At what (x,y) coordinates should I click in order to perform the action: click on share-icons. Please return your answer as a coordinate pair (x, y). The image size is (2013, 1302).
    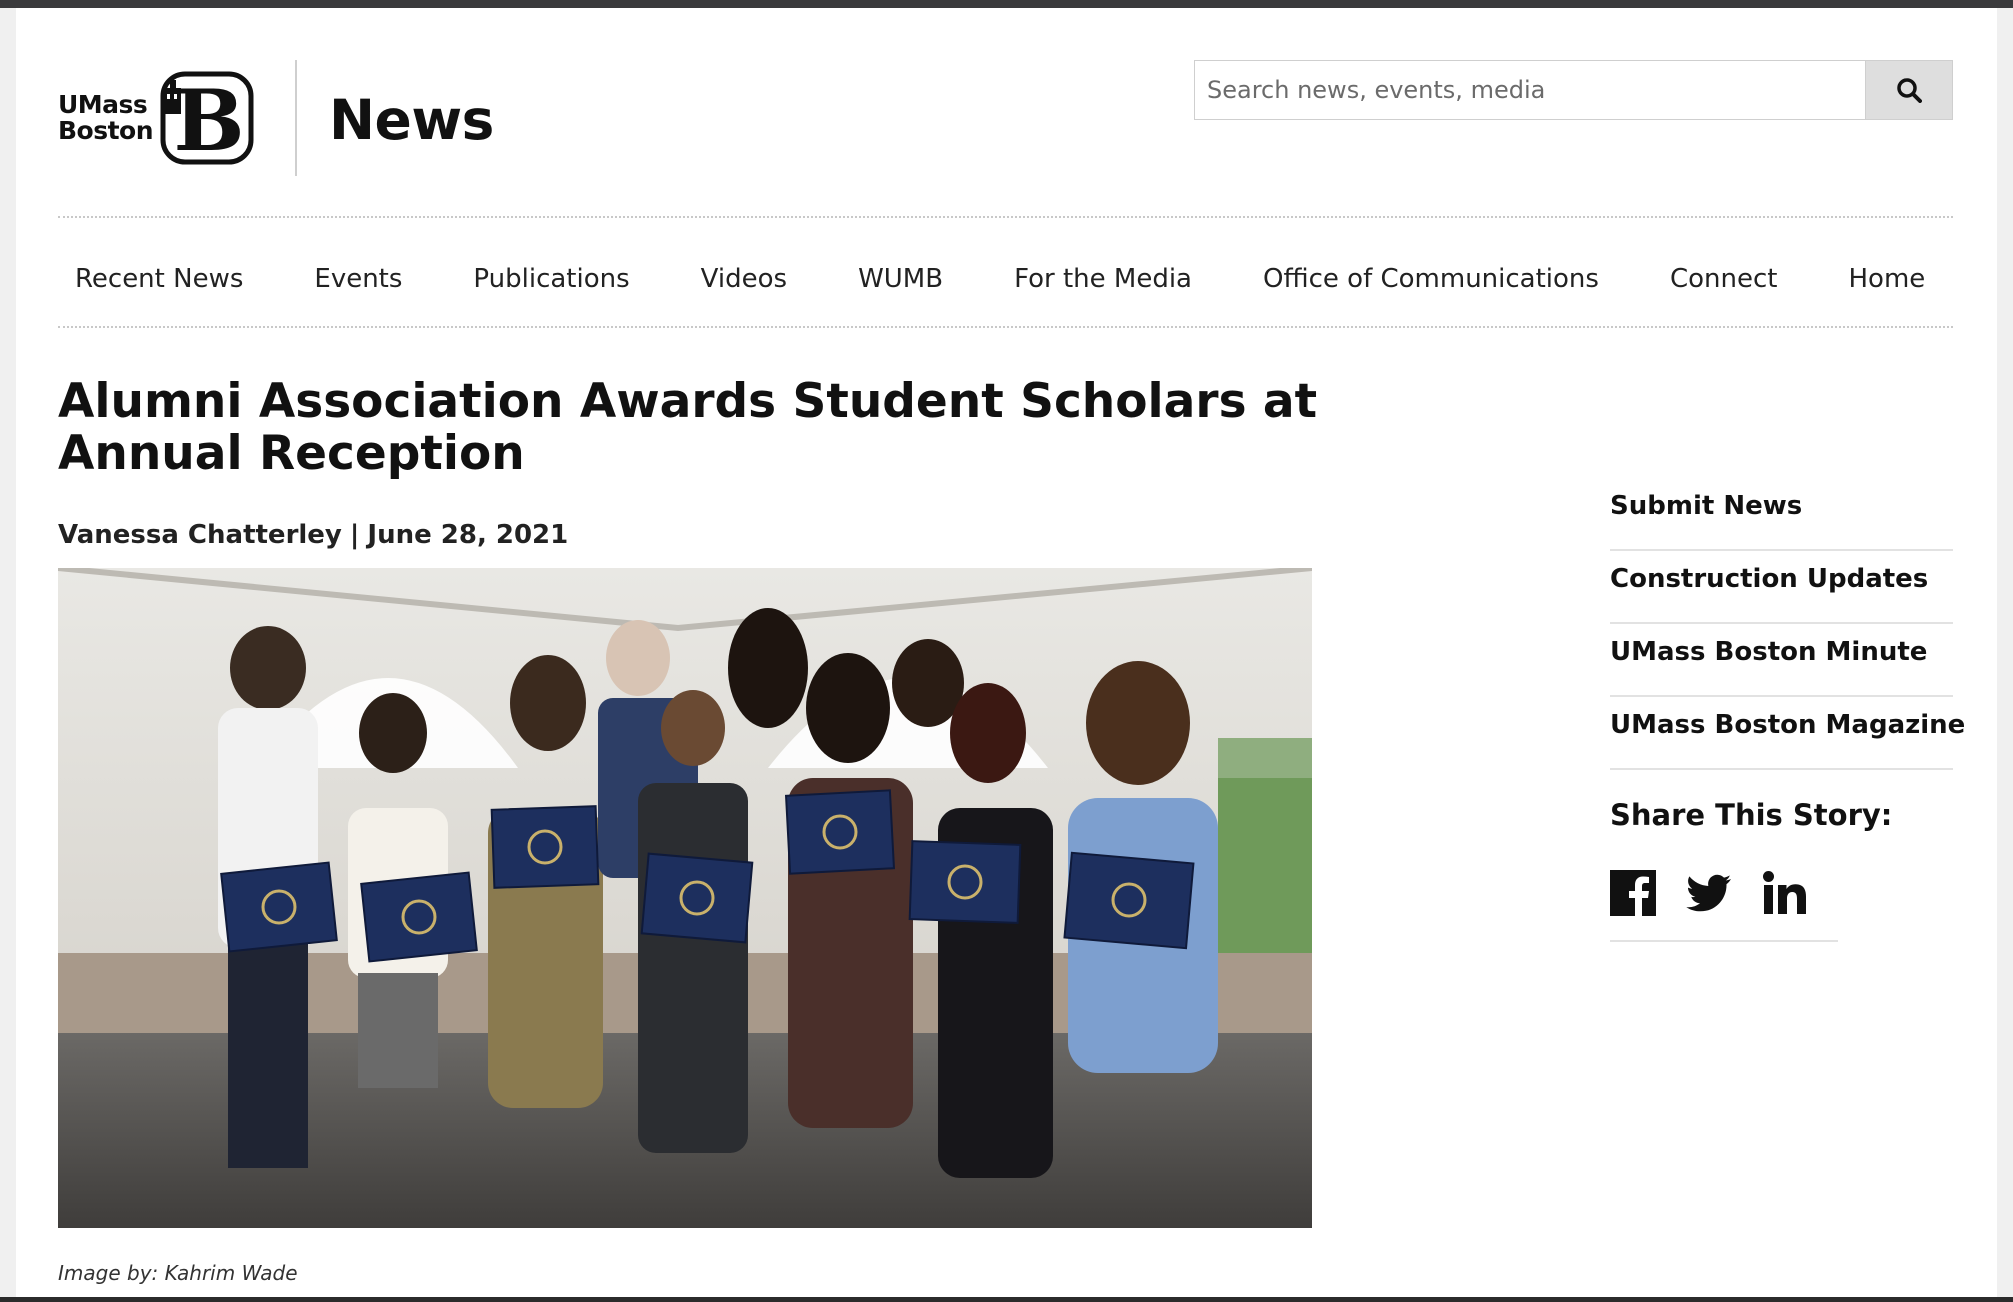
    Looking at the image, I should click on (1724, 906).